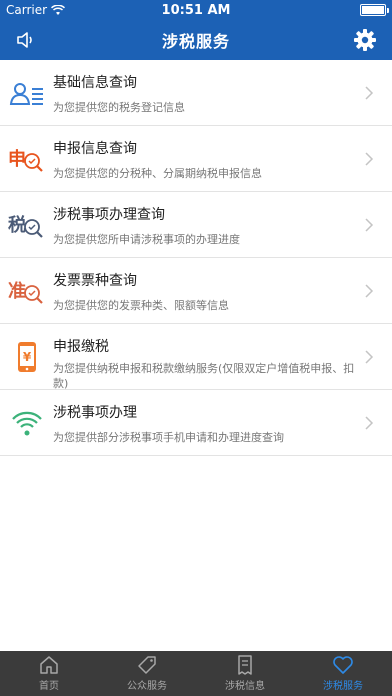 Image resolution: width=392 pixels, height=696 pixels. Describe the element at coordinates (17, 159) in the screenshot. I see `icon-glyph-shen: 申` at that location.